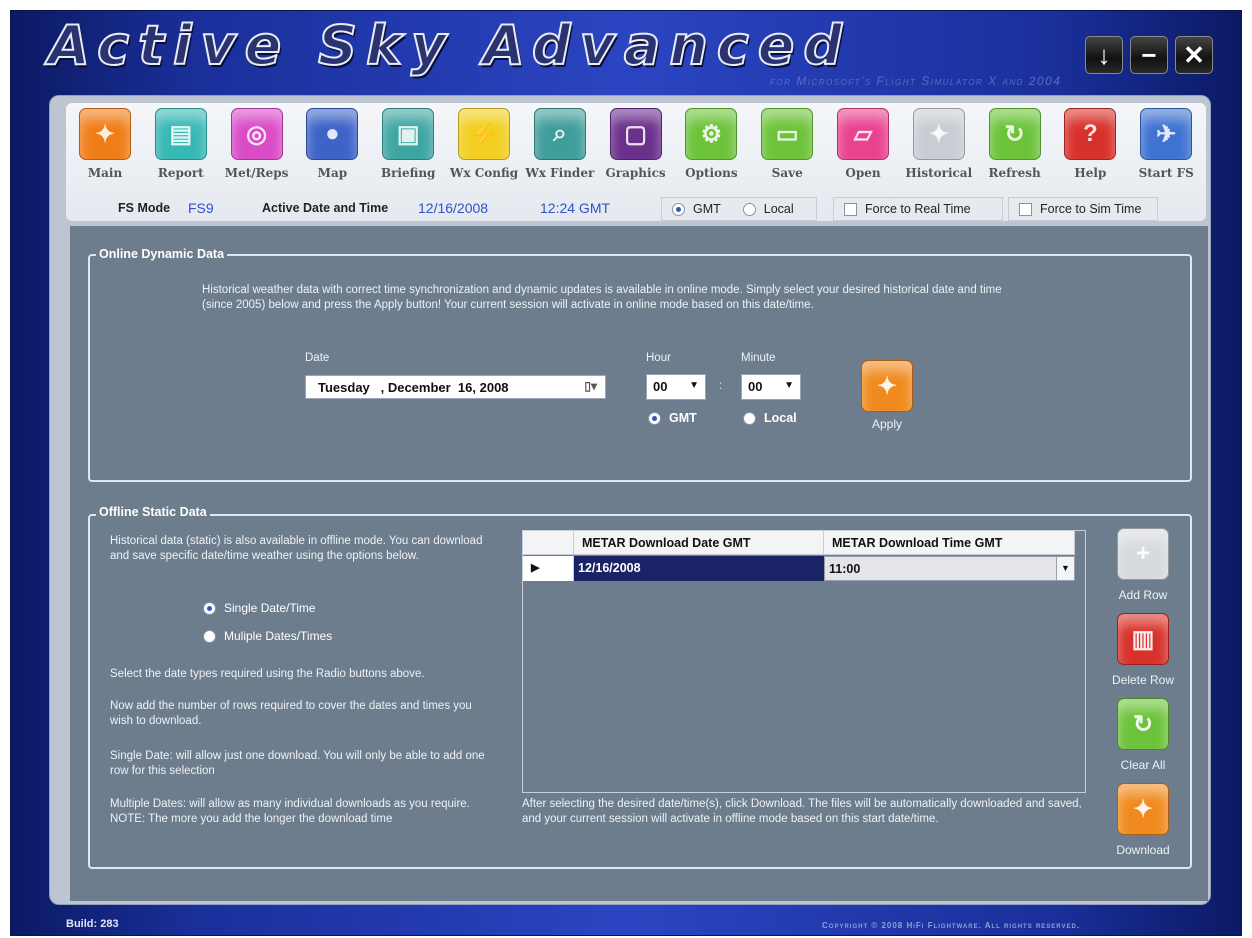  Describe the element at coordinates (918, 209) in the screenshot. I see `force-real-time-option: Force to Real Time` at that location.